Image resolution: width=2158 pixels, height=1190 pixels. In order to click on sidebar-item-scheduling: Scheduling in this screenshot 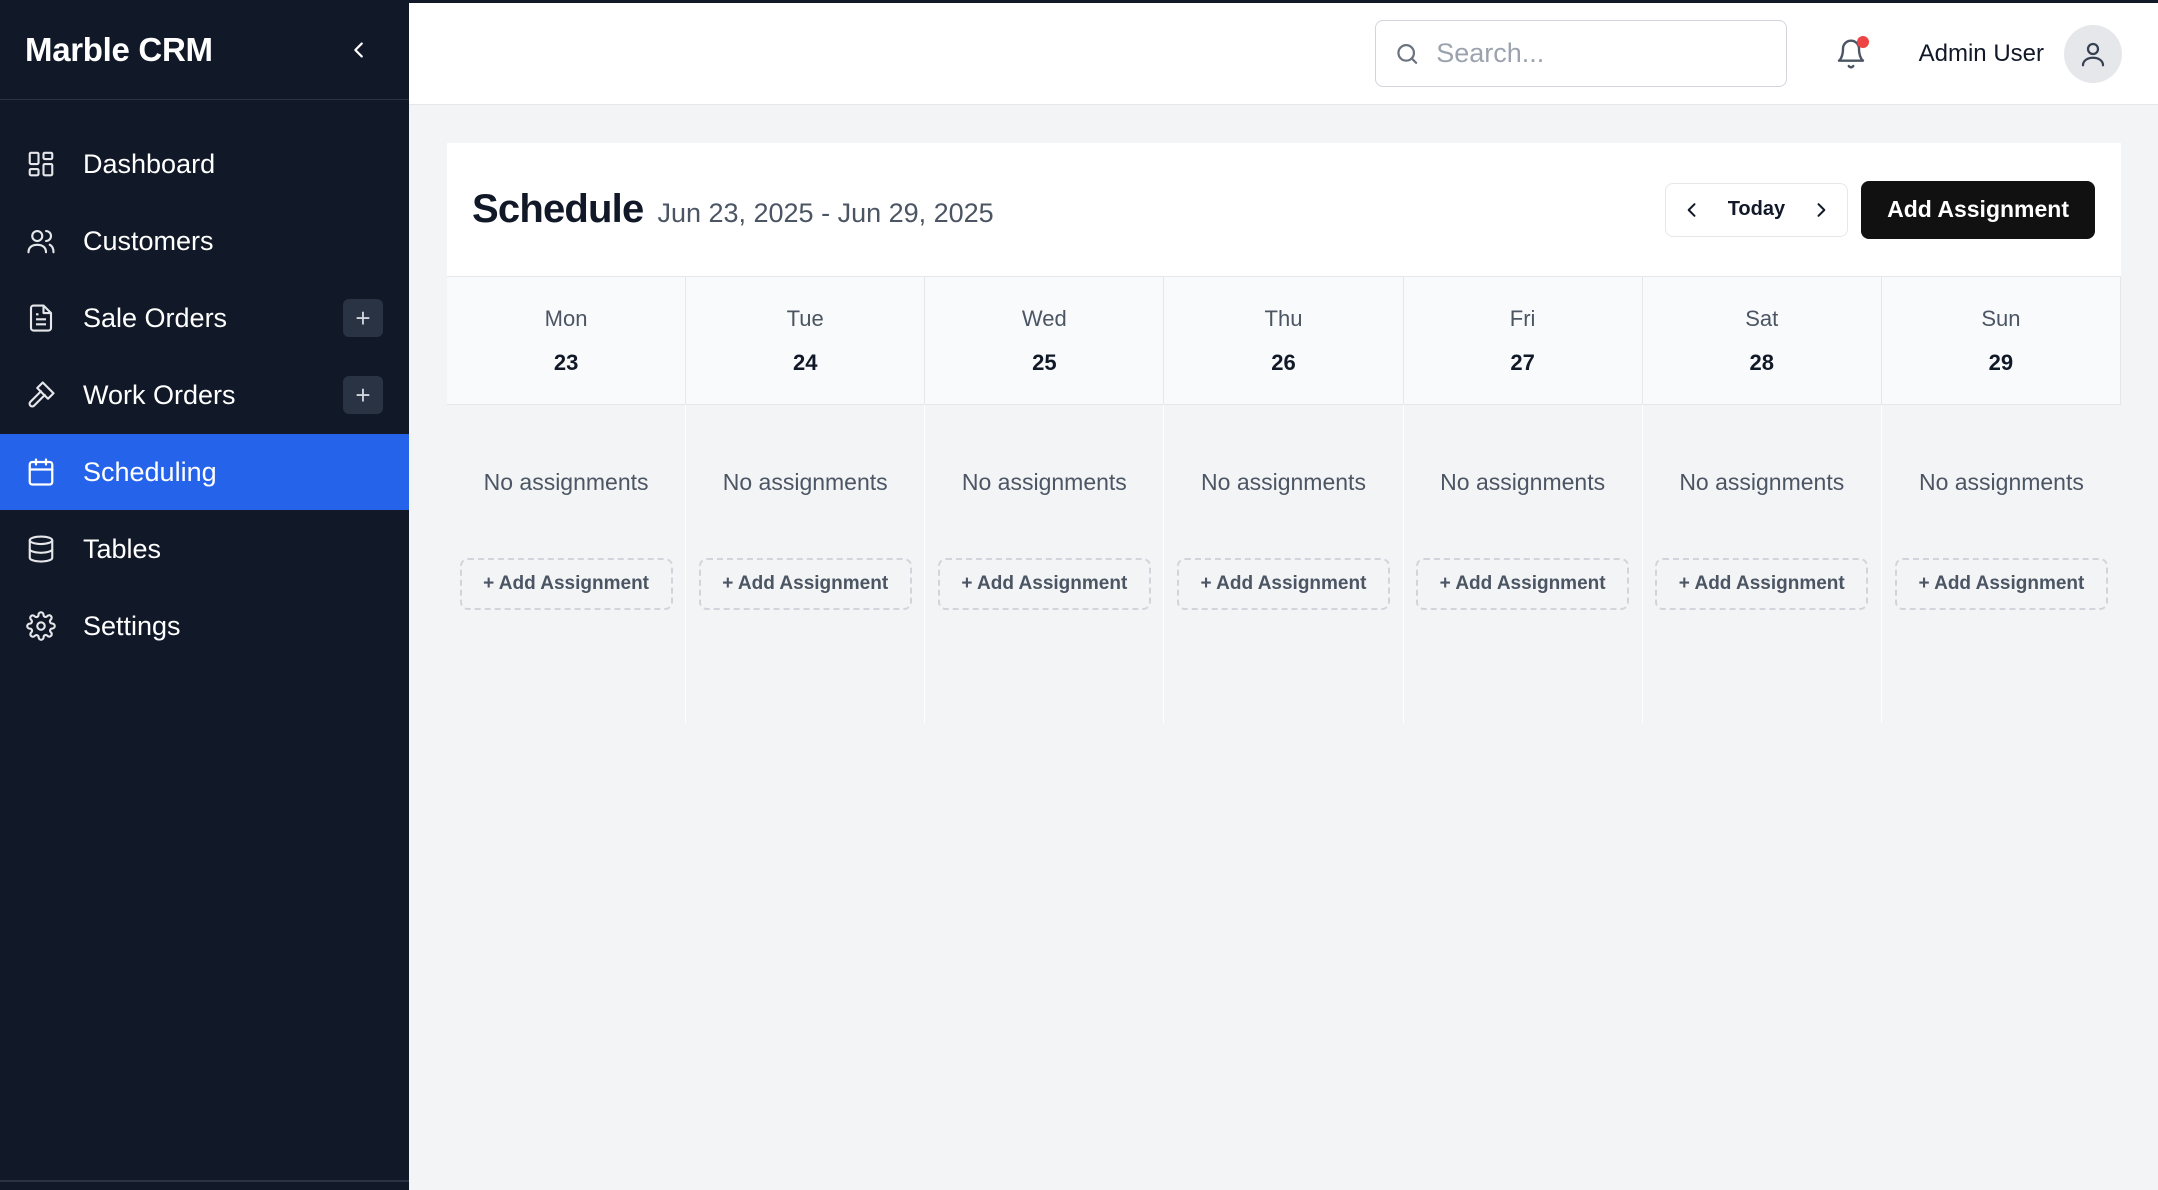, I will do `click(204, 472)`.